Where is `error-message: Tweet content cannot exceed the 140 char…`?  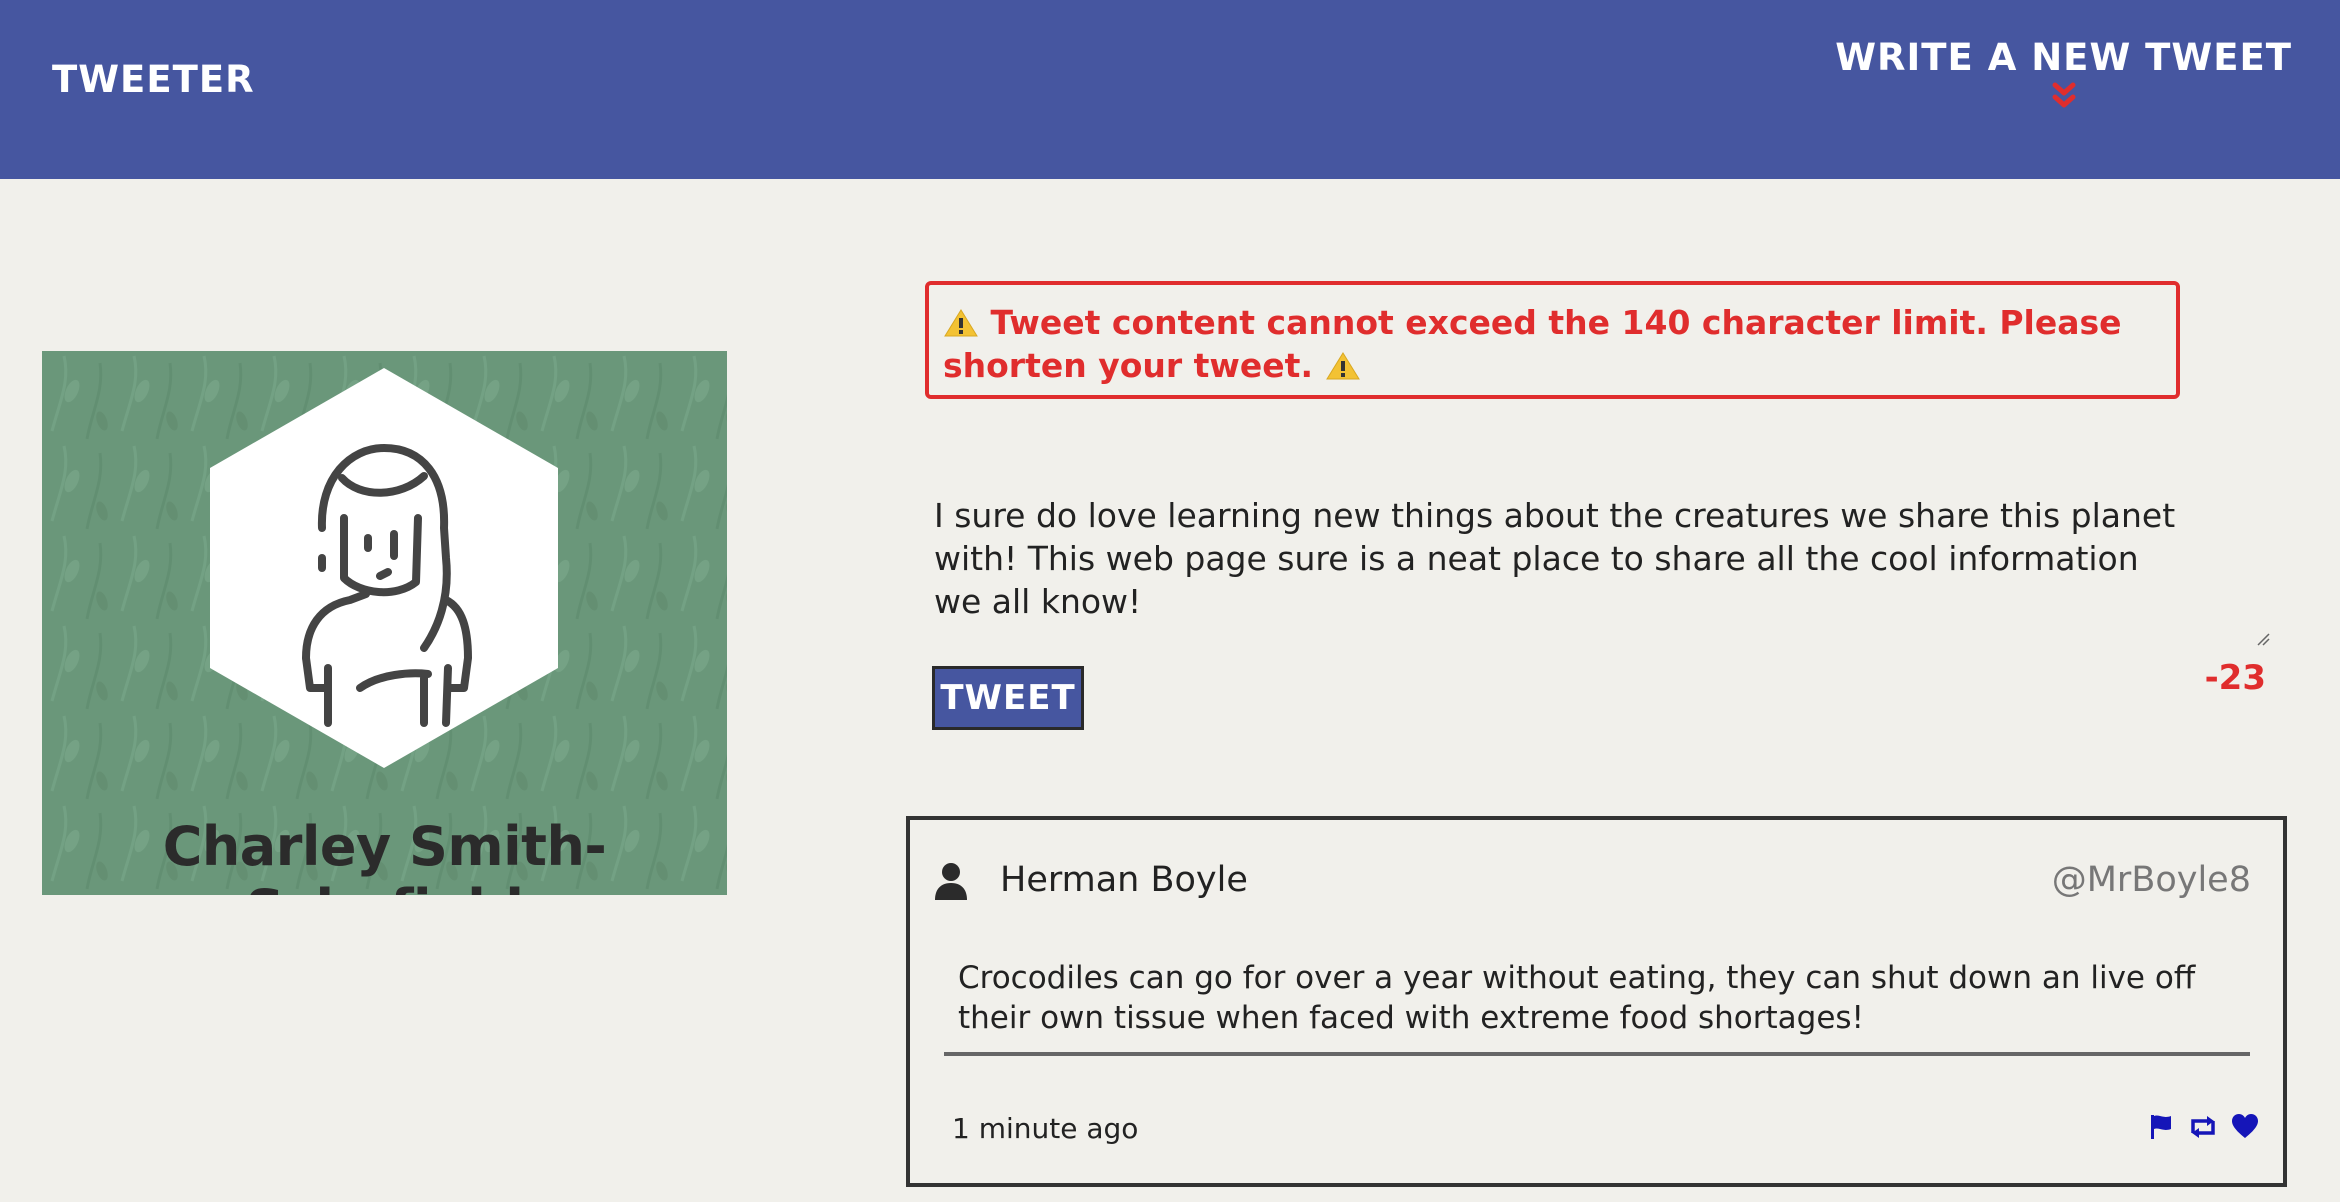 error-message: Tweet content cannot exceed the 140 char… is located at coordinates (1552, 340).